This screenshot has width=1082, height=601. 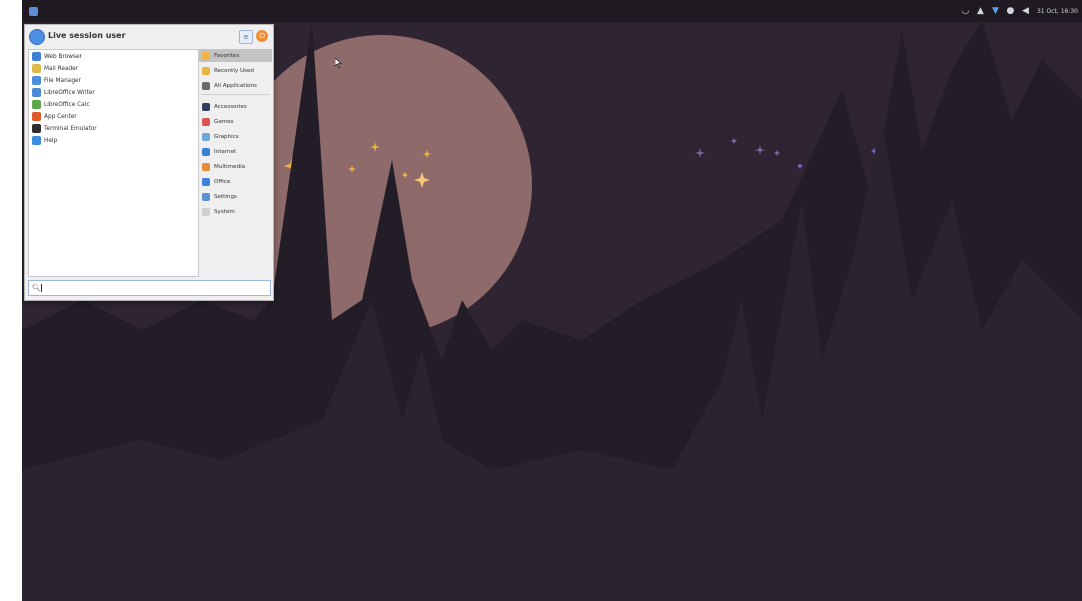 I want to click on category-label: Games, so click(x=224, y=121).